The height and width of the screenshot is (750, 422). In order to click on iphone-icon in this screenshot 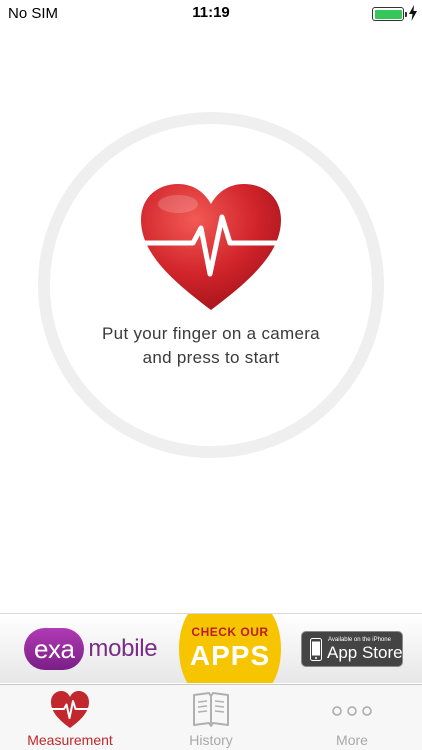, I will do `click(316, 649)`.